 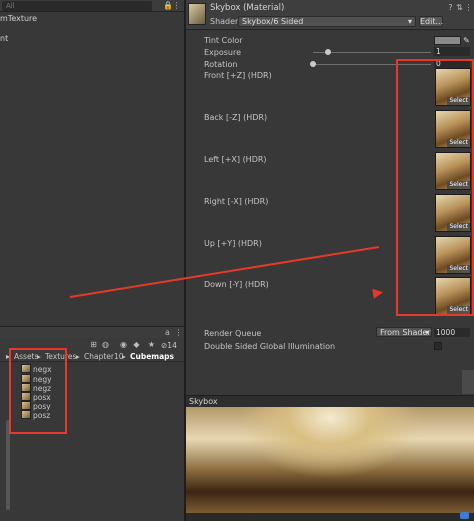 What do you see at coordinates (92, 332) in the screenshot?
I see `project-tab-strip` at bounding box center [92, 332].